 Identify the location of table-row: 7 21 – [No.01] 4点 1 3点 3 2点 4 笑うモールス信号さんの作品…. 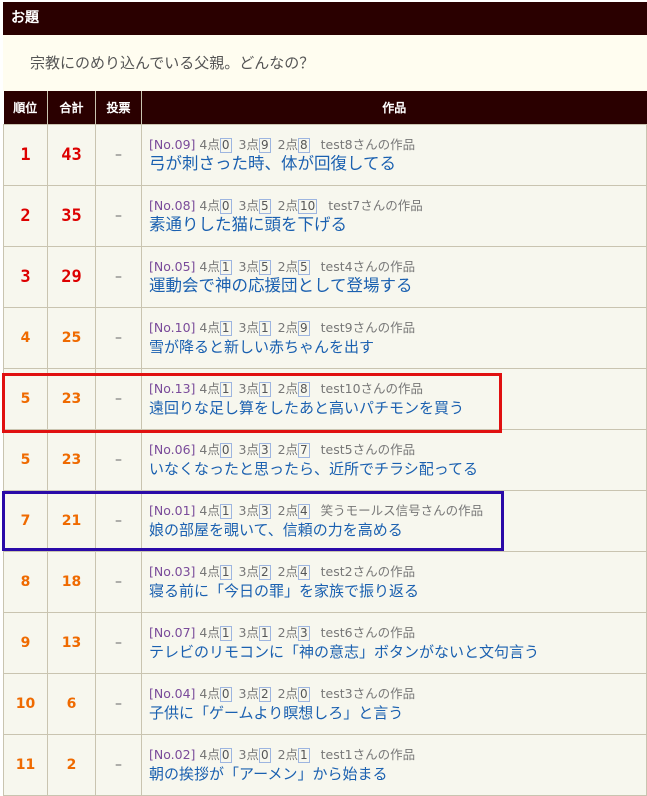
(325, 521).